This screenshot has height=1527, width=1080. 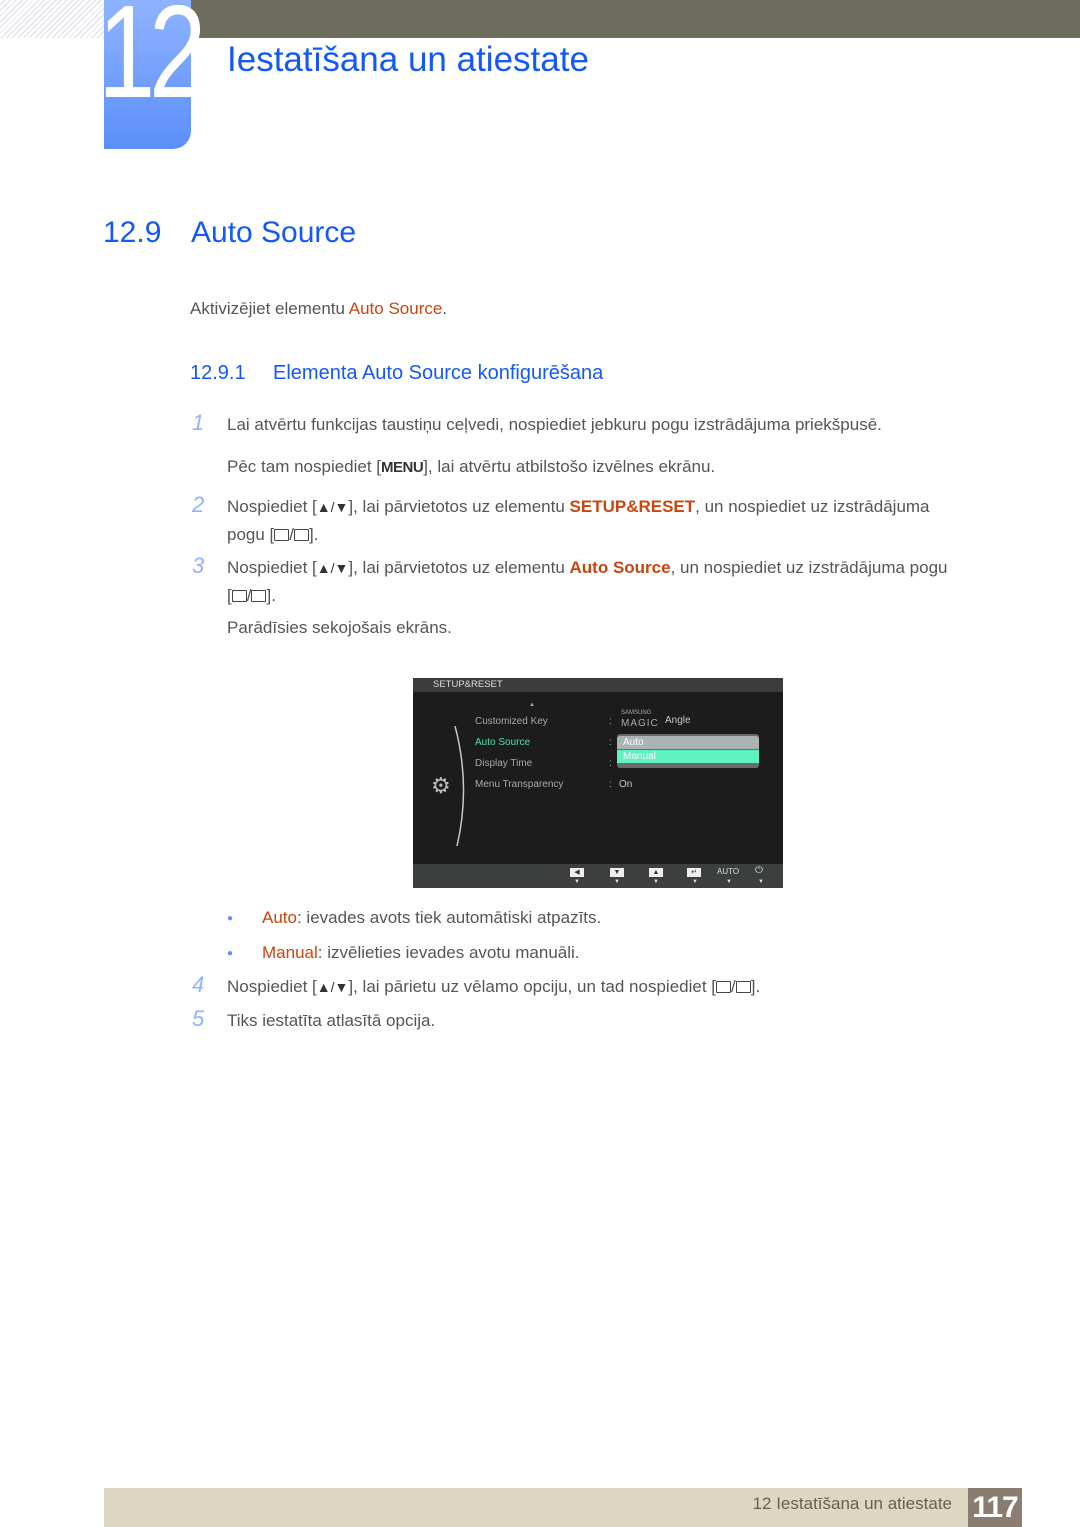 What do you see at coordinates (995, 1507) in the screenshot?
I see `page-number: 117` at bounding box center [995, 1507].